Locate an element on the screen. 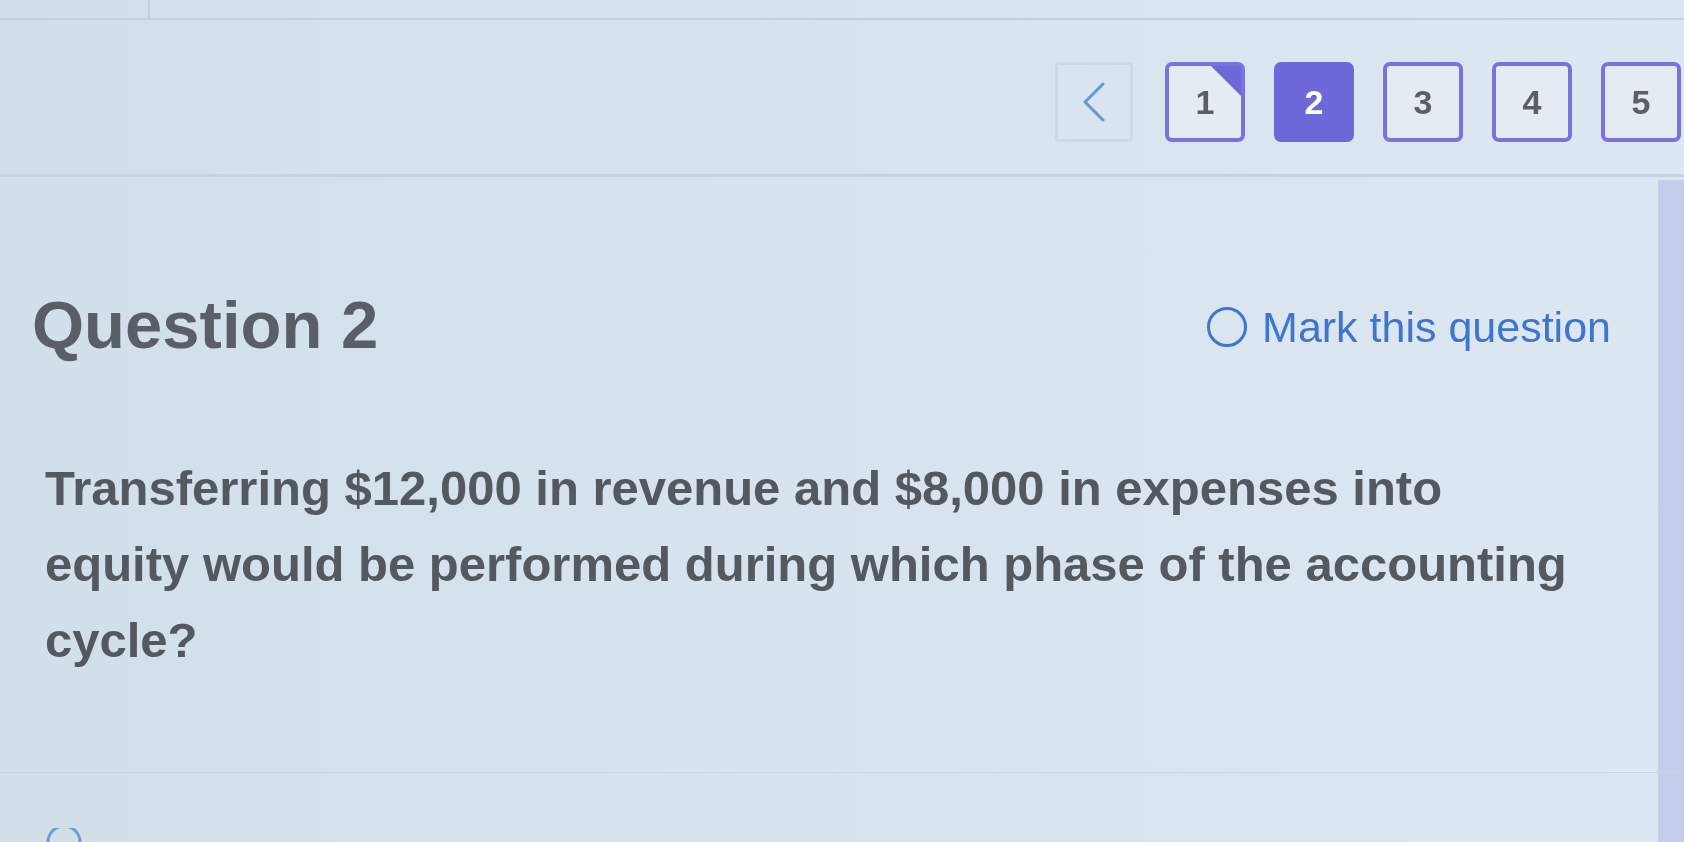 This screenshot has height=842, width=1684. previous-button is located at coordinates (1094, 102).